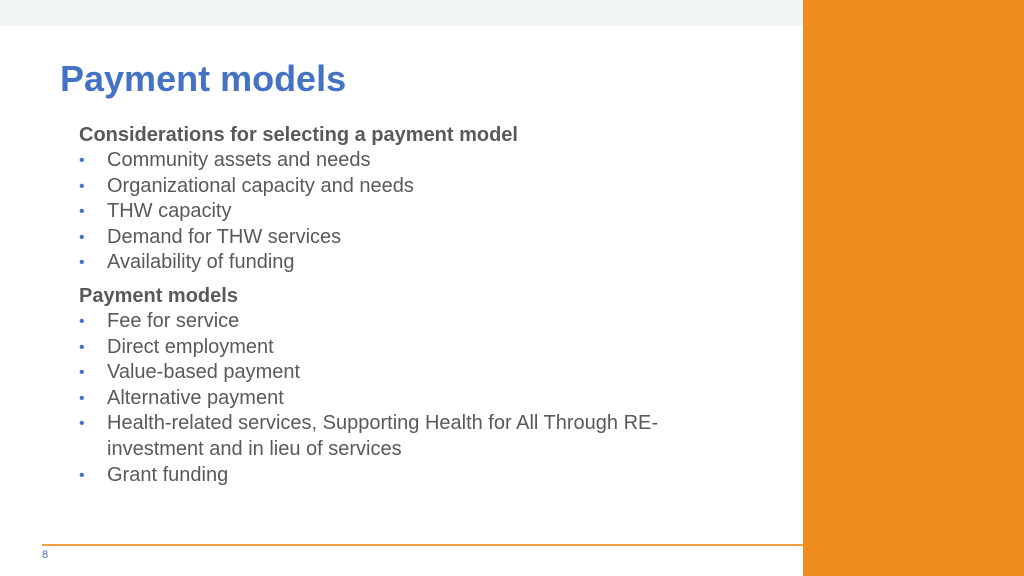  I want to click on list-item-text: Fee for service, so click(173, 320).